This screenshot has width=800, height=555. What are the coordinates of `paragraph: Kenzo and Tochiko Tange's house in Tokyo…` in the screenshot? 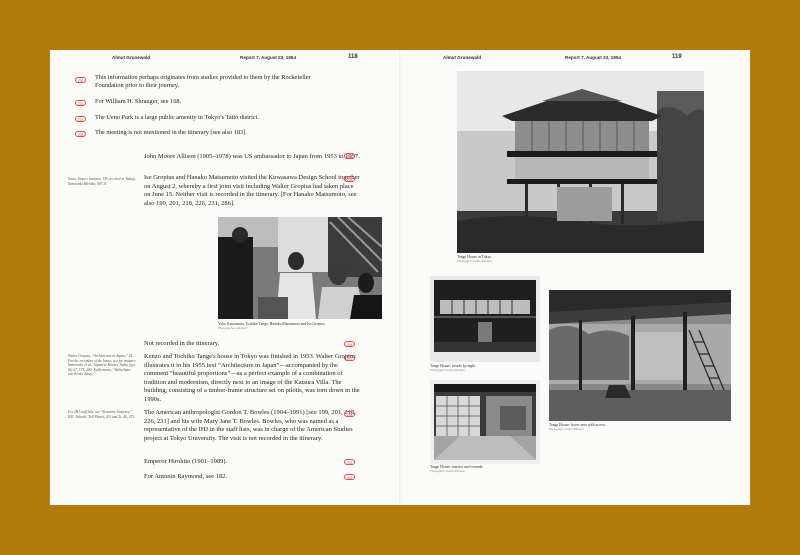 It's located at (252, 378).